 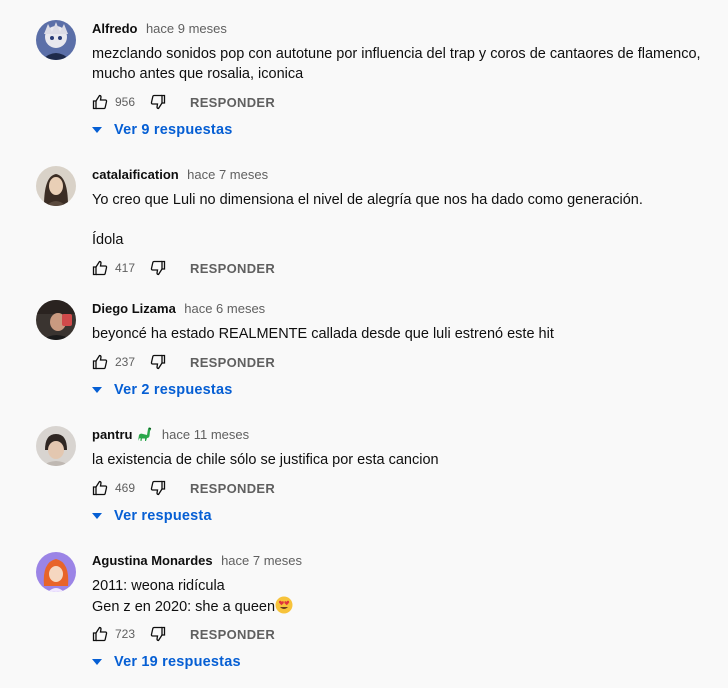 What do you see at coordinates (112, 434) in the screenshot?
I see `comment-author: pantru` at bounding box center [112, 434].